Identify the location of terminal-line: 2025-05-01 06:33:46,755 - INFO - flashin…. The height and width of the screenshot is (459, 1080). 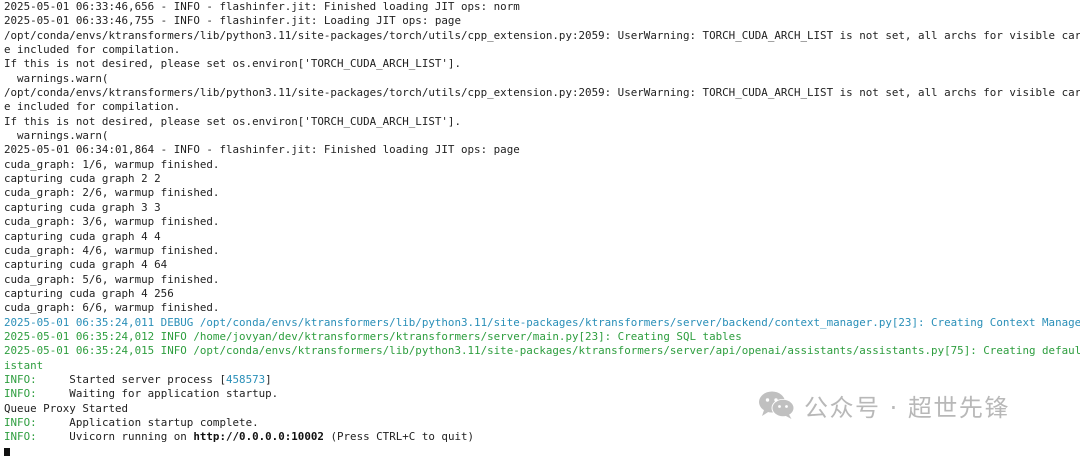
(542, 21).